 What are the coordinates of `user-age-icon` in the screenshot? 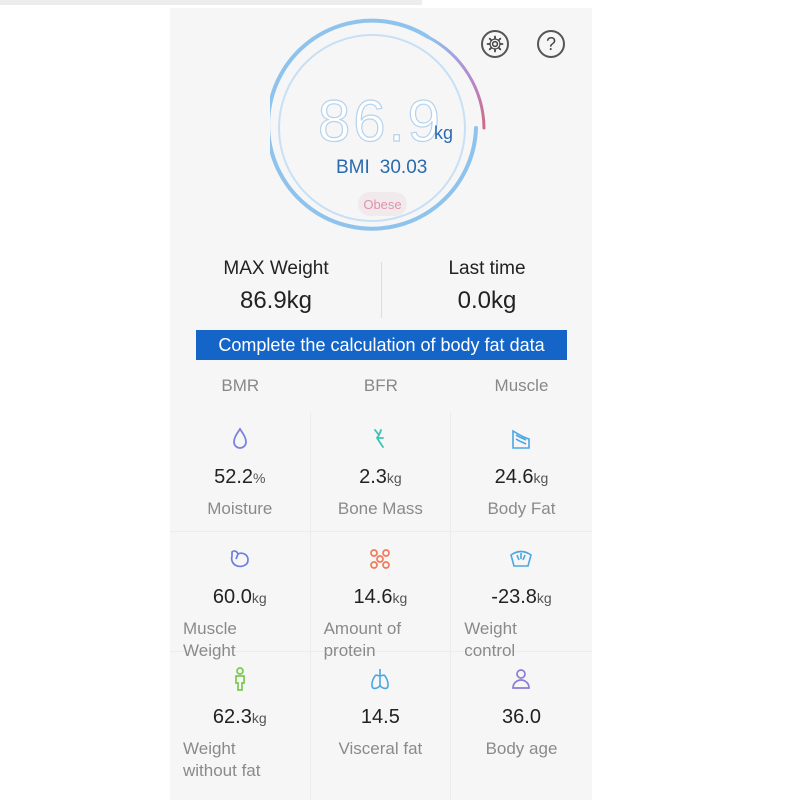 It's located at (521, 679).